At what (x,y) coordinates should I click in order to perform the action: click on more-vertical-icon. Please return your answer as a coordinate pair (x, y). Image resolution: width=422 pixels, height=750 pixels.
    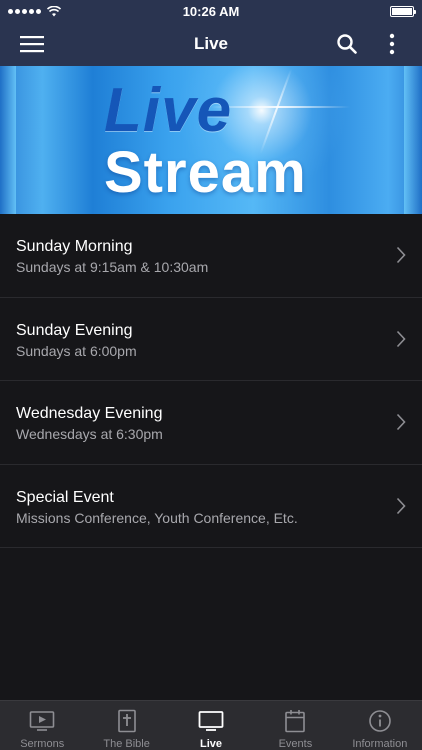
    Looking at the image, I should click on (392, 44).